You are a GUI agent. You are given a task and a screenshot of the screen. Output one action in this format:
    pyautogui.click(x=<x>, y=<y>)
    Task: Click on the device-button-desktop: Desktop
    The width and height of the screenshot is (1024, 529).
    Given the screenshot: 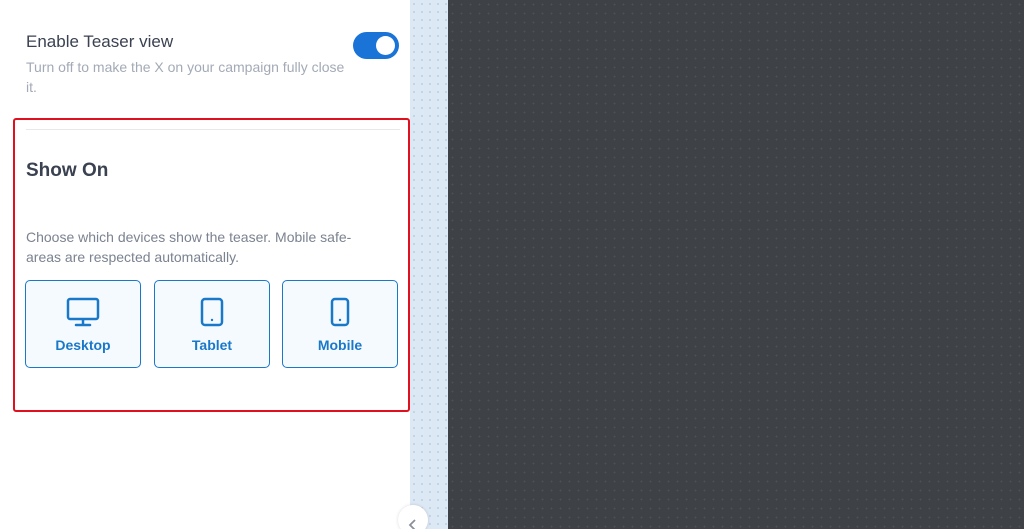 What is the action you would take?
    pyautogui.click(x=83, y=324)
    